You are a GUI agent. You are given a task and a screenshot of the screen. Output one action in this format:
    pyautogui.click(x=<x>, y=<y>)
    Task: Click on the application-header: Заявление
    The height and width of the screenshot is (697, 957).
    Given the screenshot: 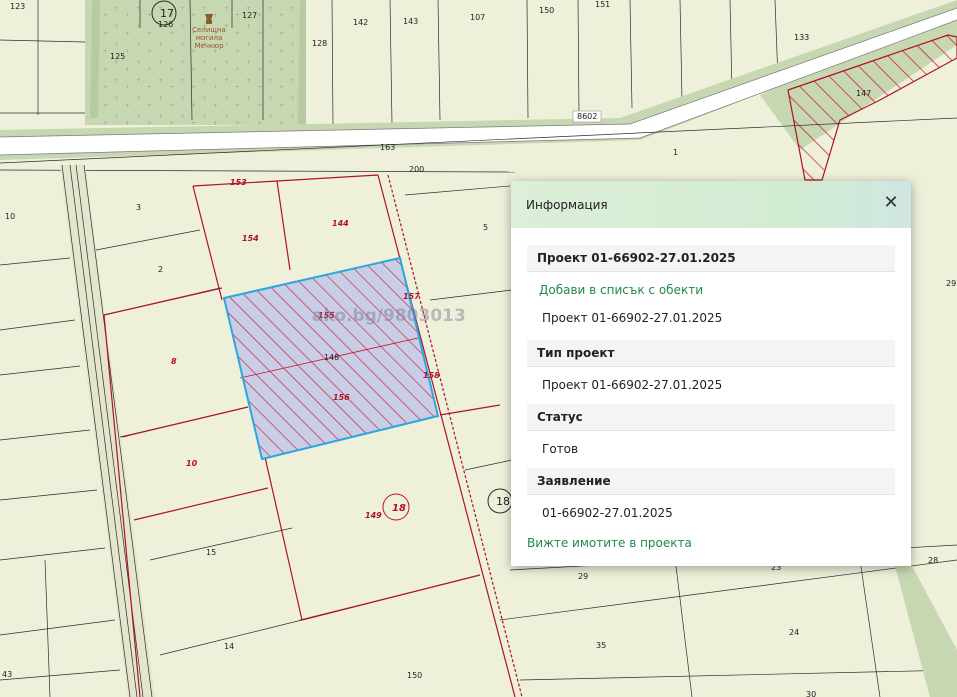 What is the action you would take?
    pyautogui.click(x=711, y=481)
    